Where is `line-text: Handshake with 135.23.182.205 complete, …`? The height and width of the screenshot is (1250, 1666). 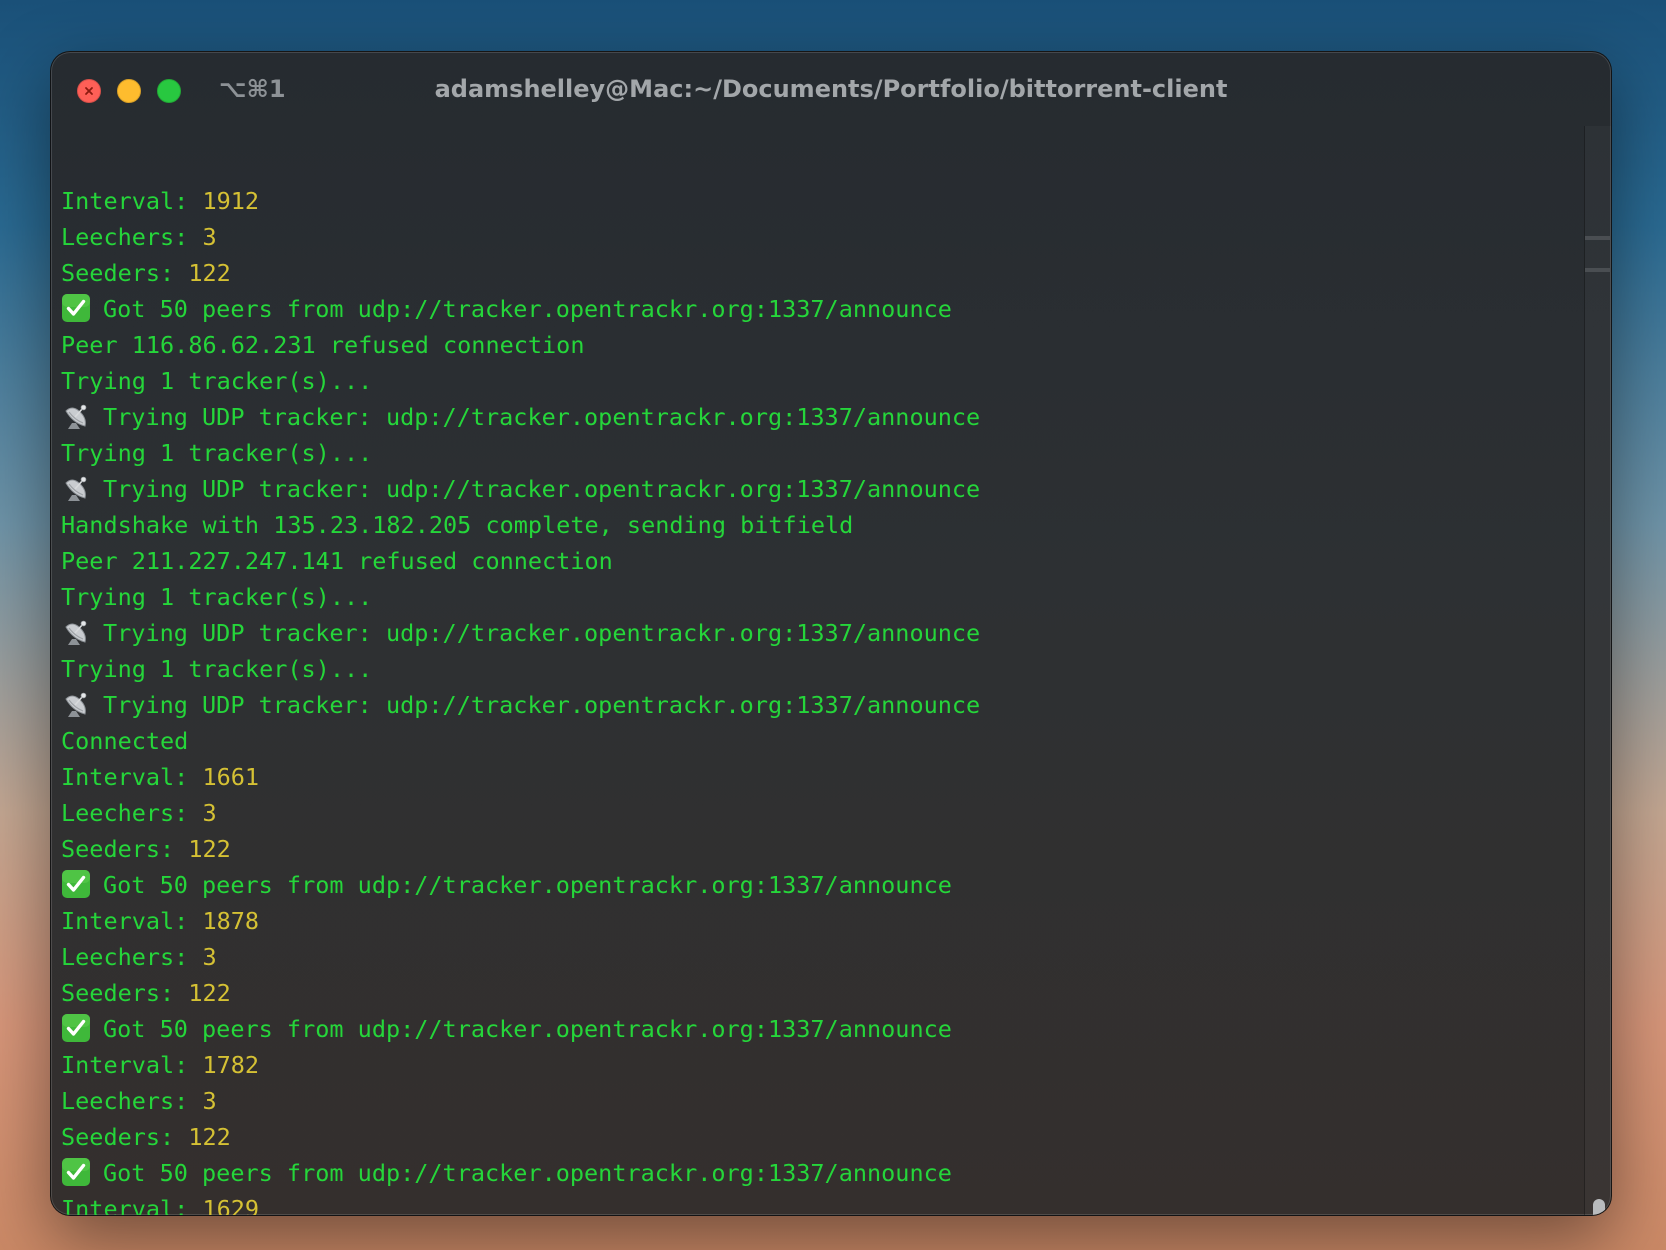
line-text: Handshake with 135.23.182.205 complete, … is located at coordinates (457, 525).